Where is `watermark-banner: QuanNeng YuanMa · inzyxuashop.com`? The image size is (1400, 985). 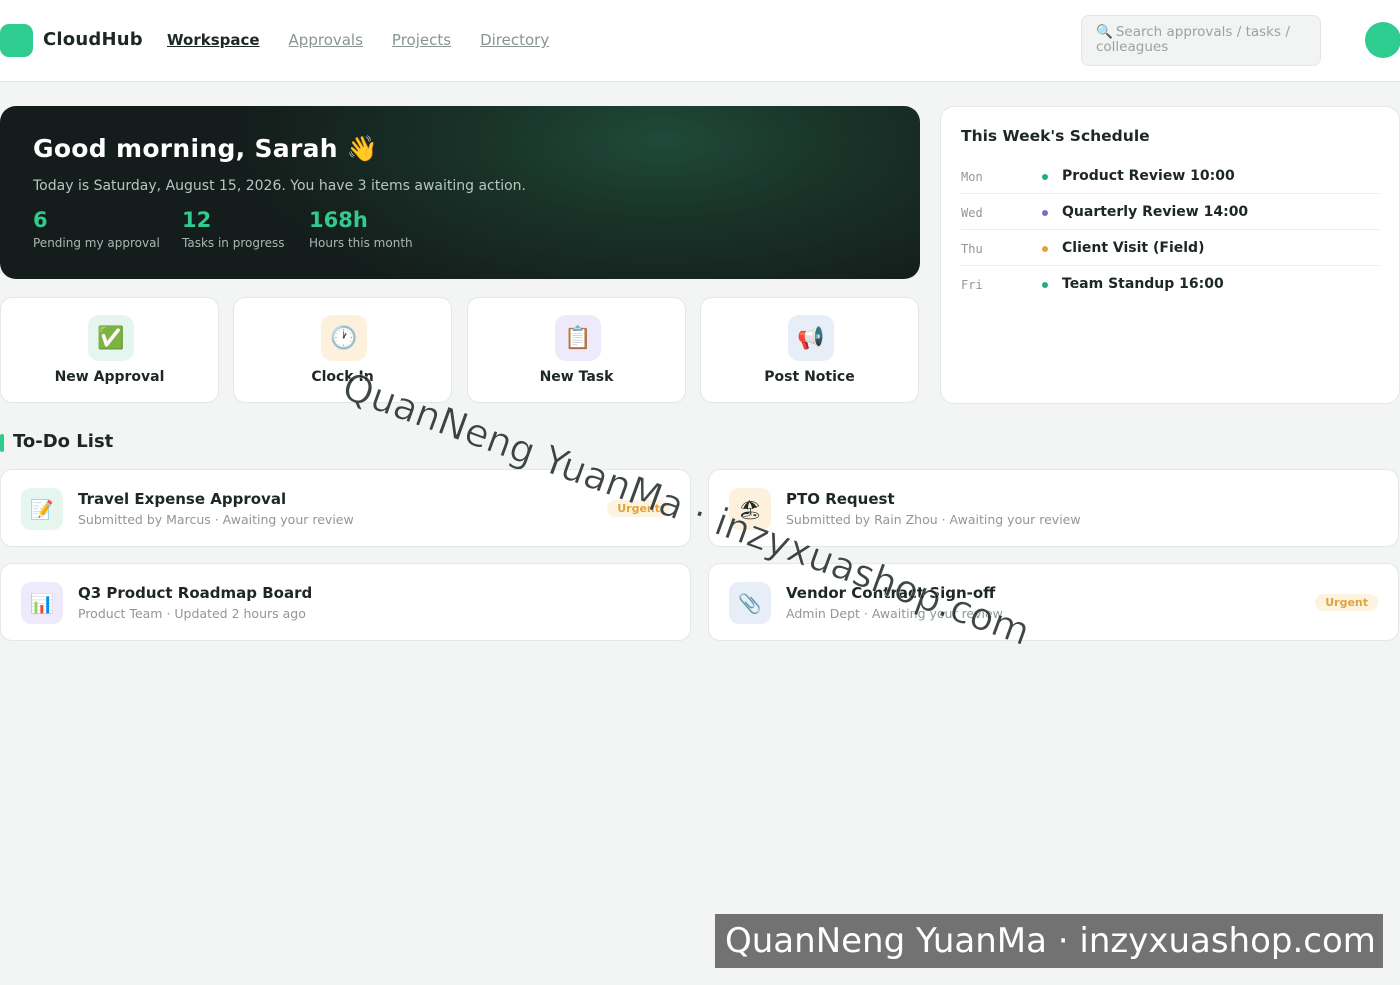 watermark-banner: QuanNeng YuanMa · inzyxuashop.com is located at coordinates (1049, 941).